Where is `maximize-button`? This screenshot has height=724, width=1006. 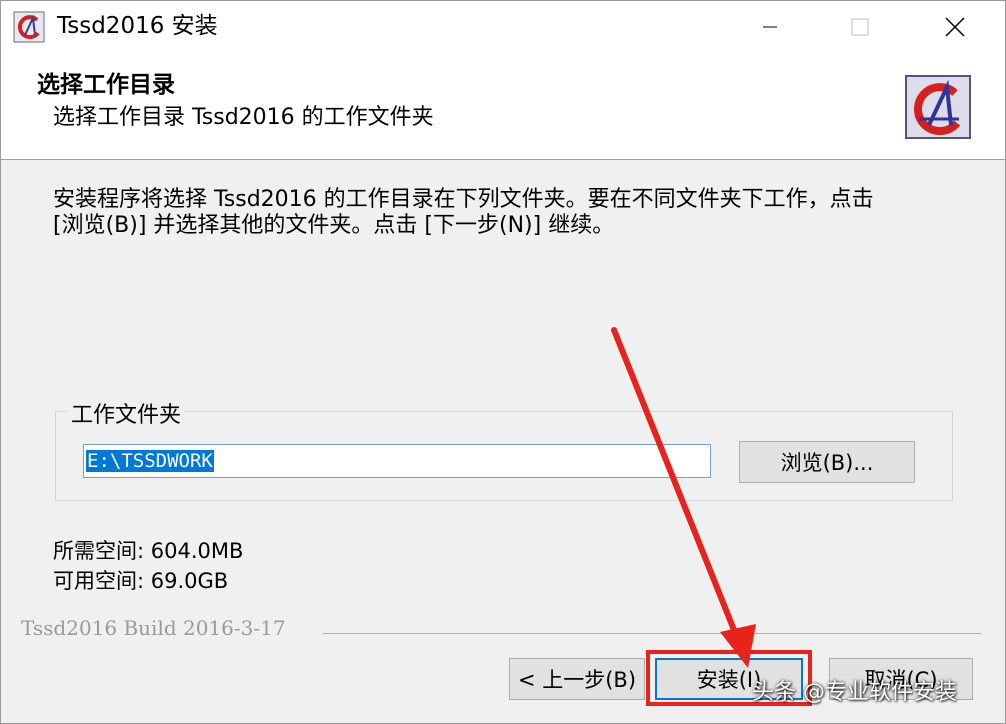 maximize-button is located at coordinates (860, 27).